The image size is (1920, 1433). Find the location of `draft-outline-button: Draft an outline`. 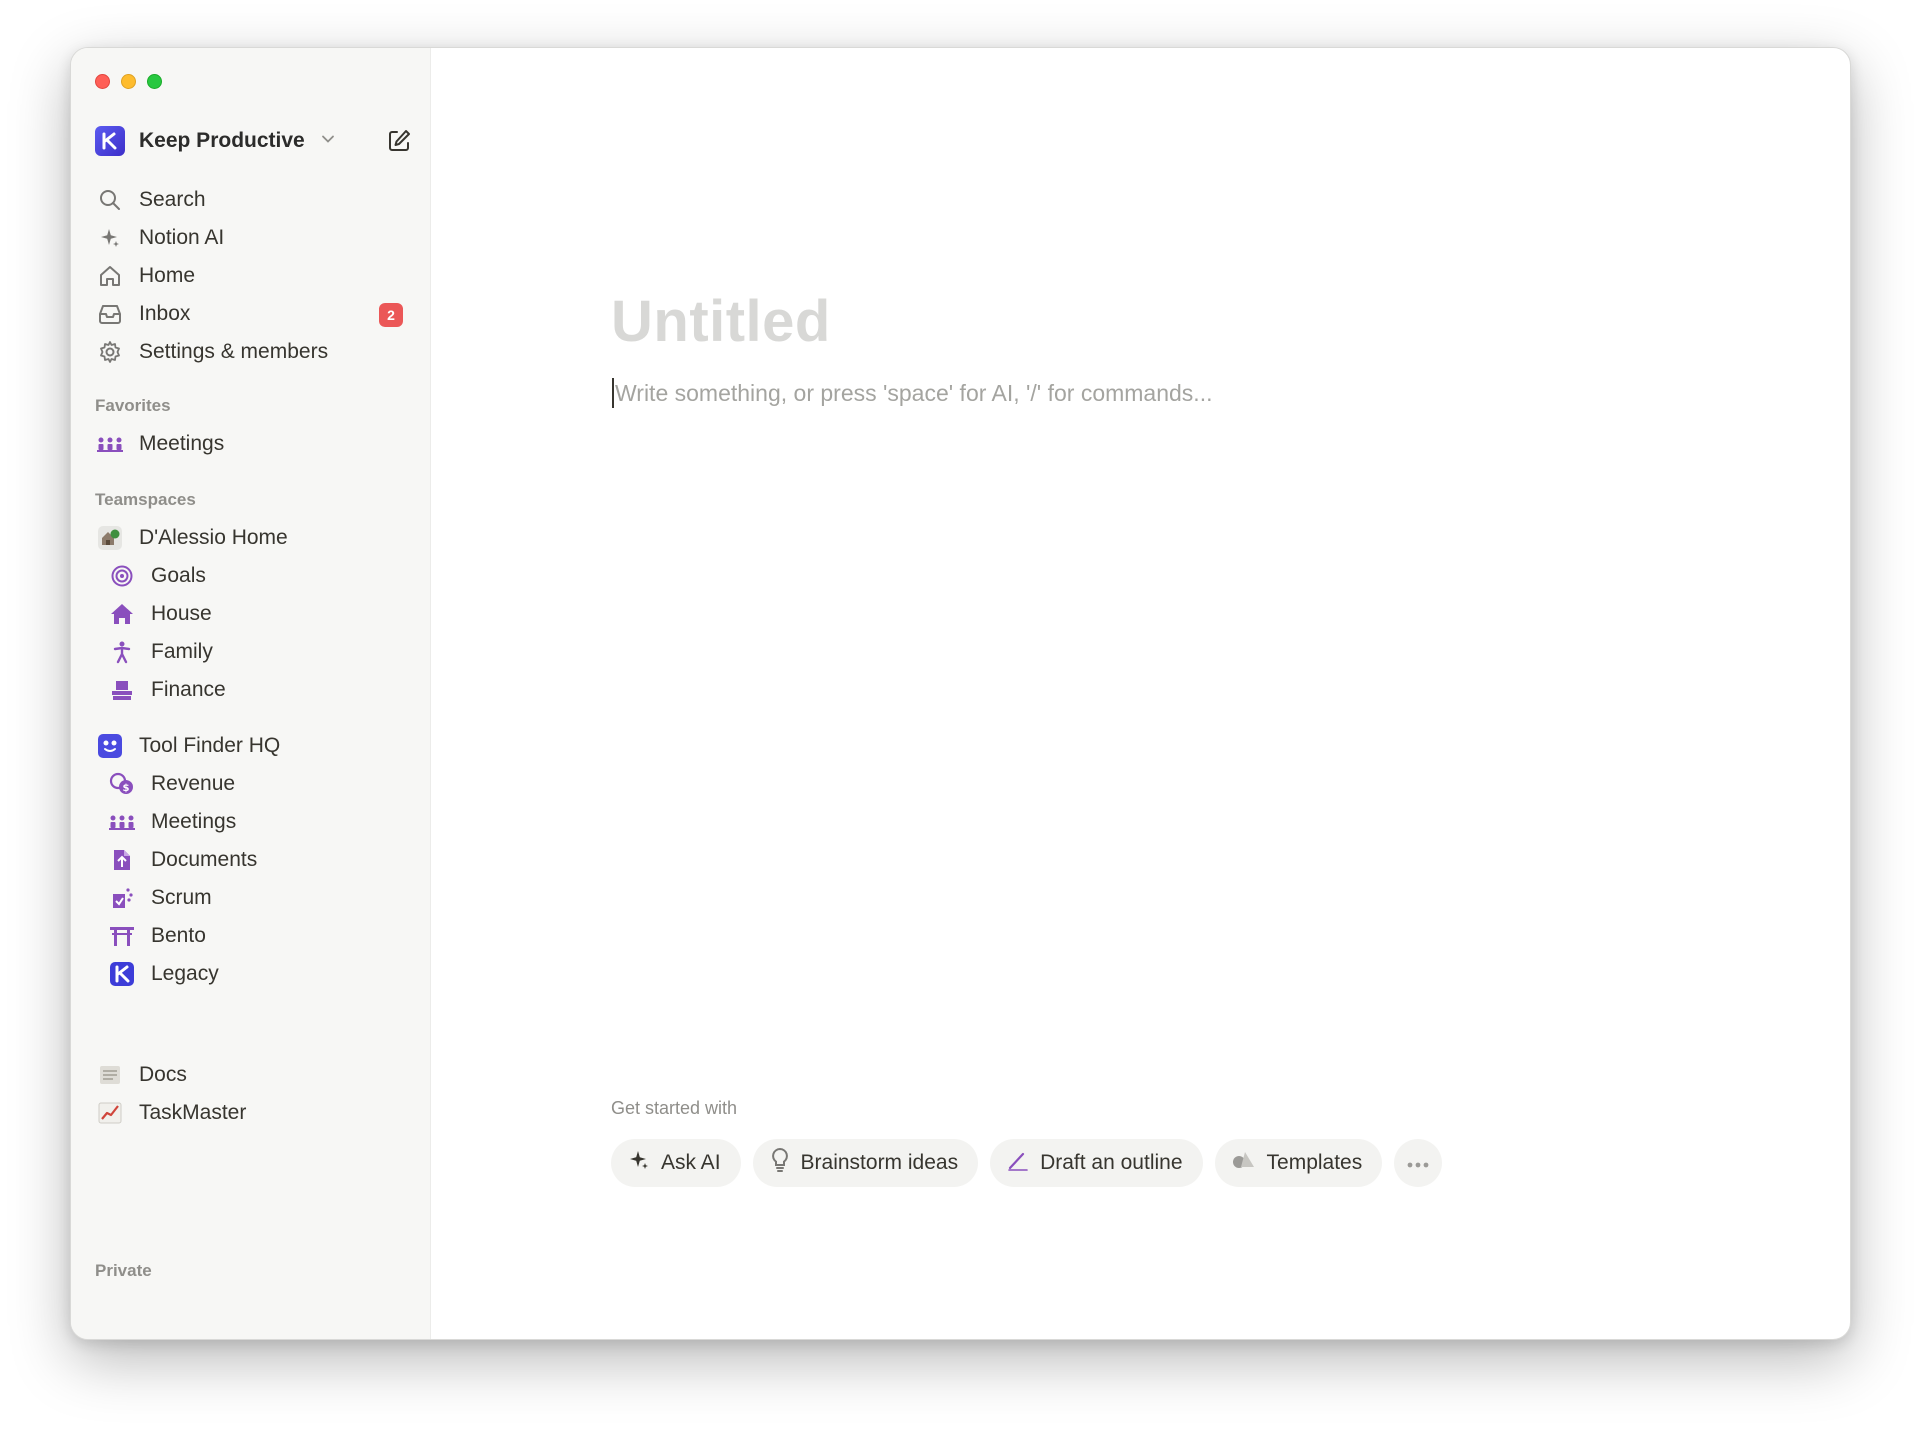

draft-outline-button: Draft an outline is located at coordinates (1096, 1163).